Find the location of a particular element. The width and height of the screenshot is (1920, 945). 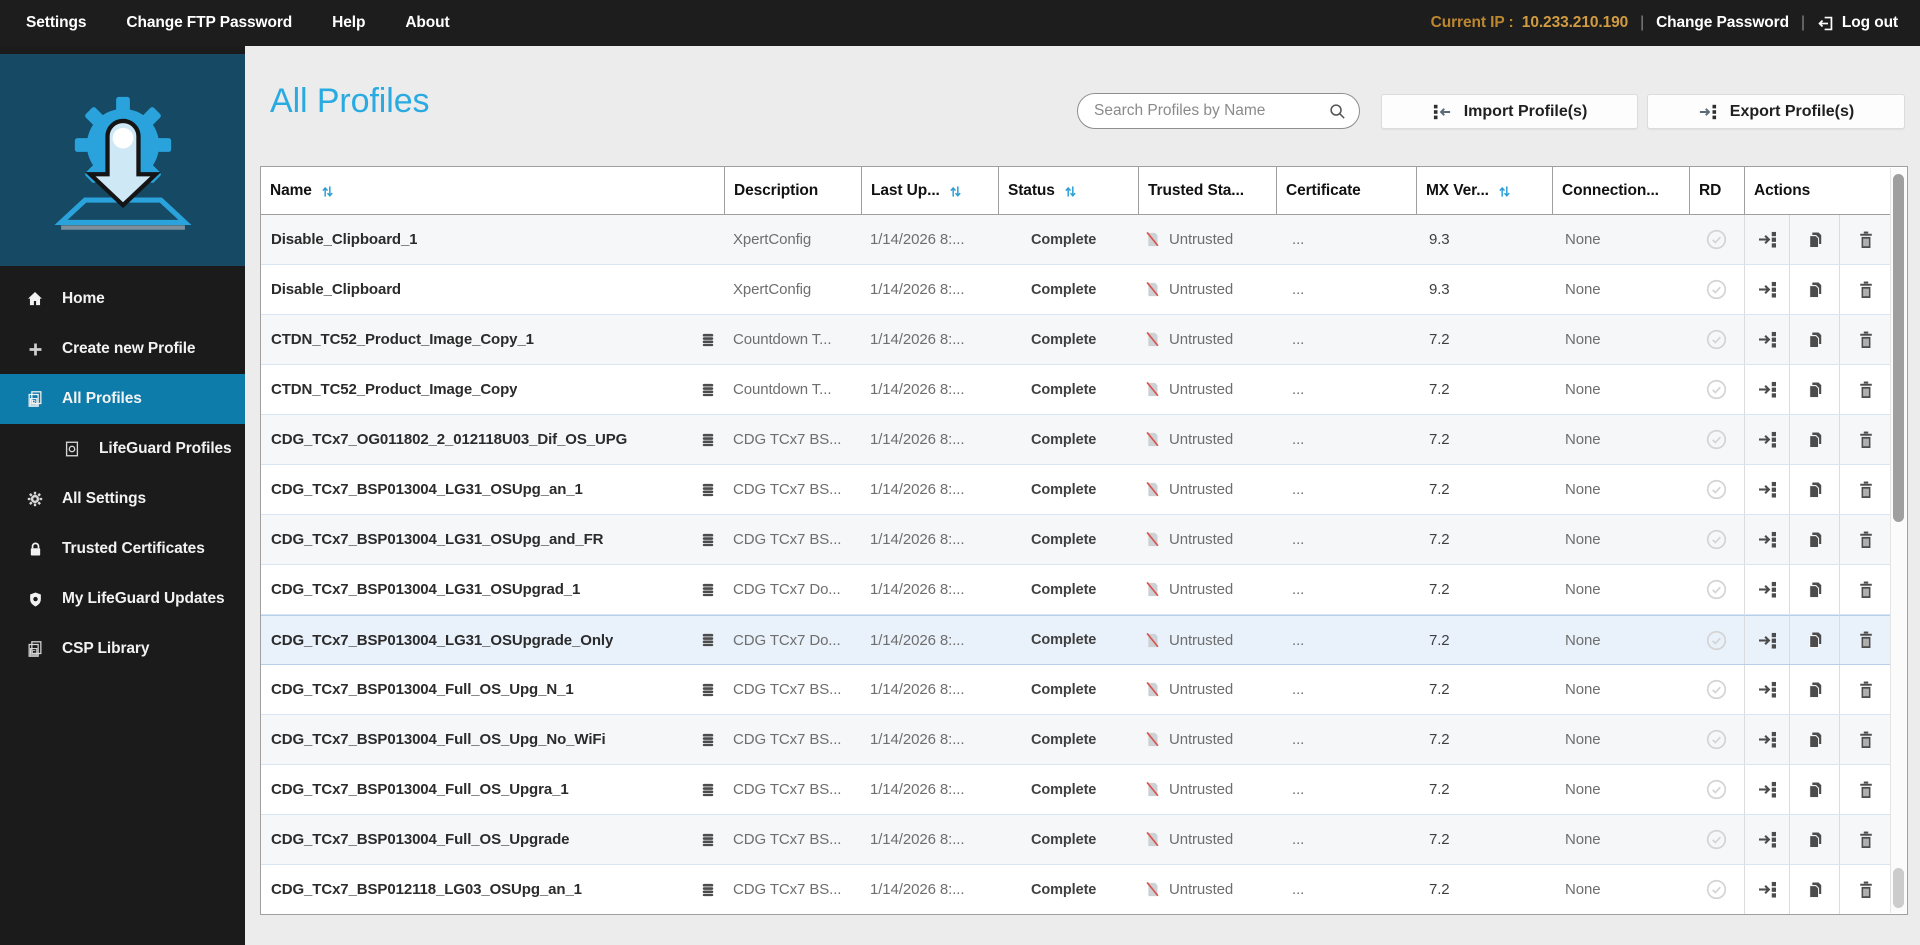

import-profiles-button: Import Profile(s) is located at coordinates (1509, 111).